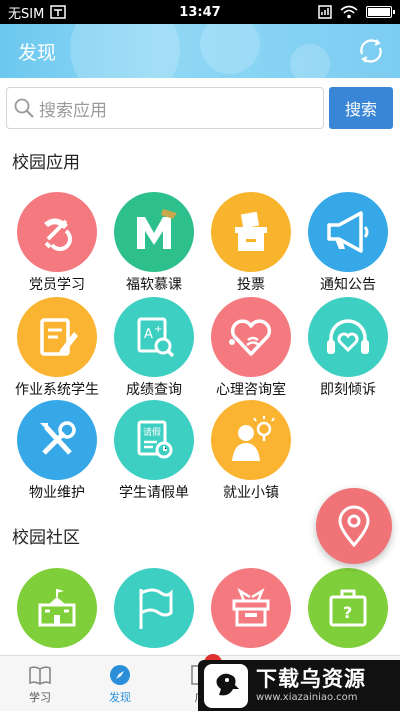 The image size is (400, 711). I want to click on svg-text: 请假, so click(152, 432).